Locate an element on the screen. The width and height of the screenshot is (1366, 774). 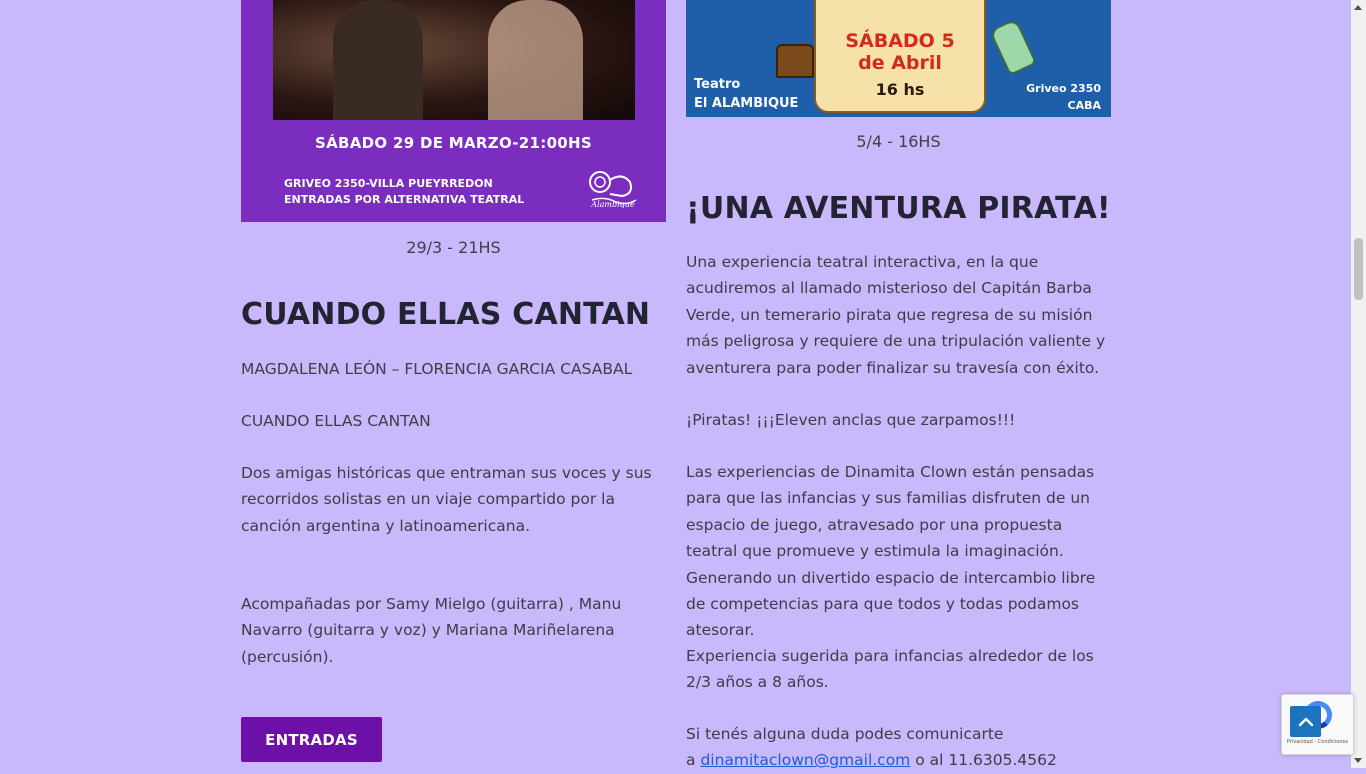
back-to-top-button is located at coordinates (1305, 721).